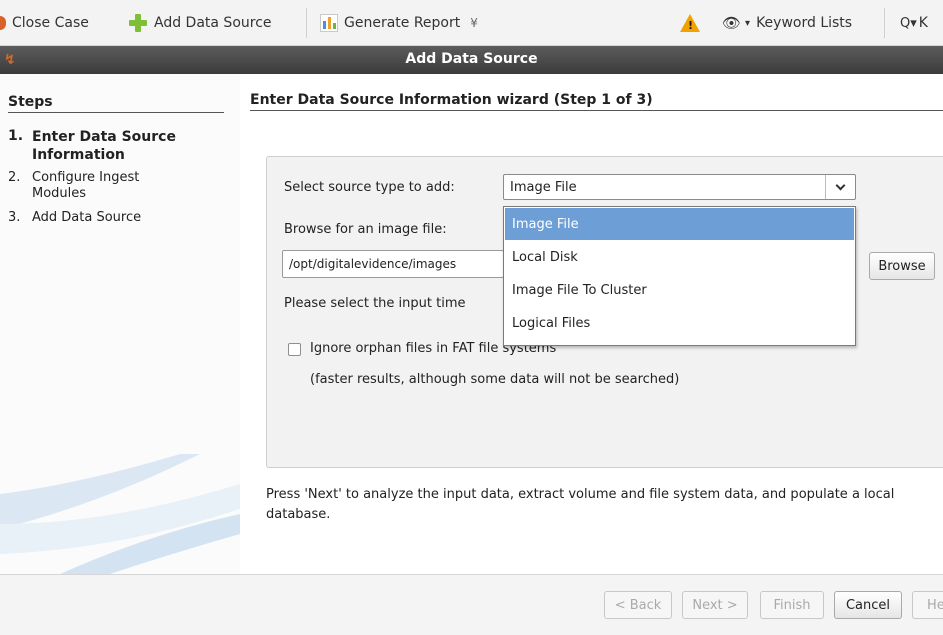  I want to click on step-item: 3. Add Data Source, so click(118, 217).